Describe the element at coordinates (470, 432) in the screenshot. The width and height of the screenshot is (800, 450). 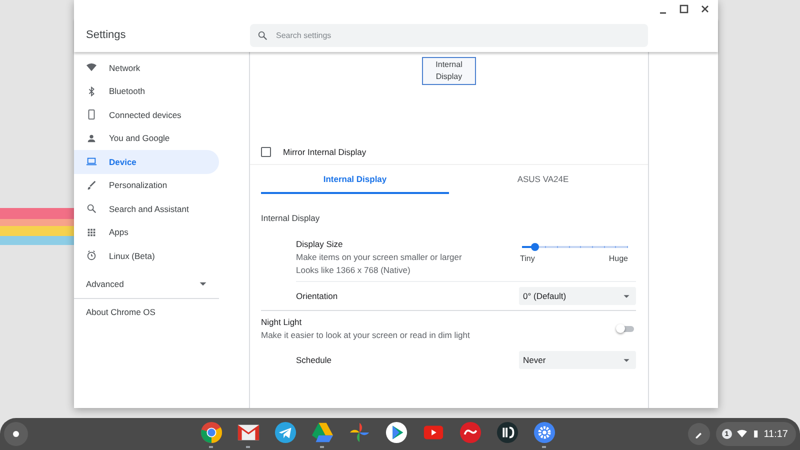
I see `loop-icon` at that location.